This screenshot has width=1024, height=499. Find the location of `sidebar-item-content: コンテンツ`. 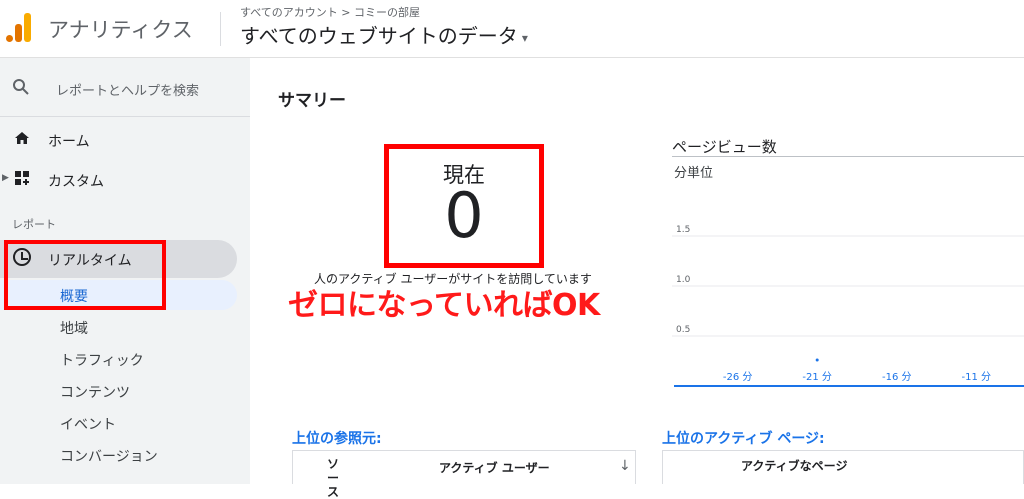

sidebar-item-content: コンテンツ is located at coordinates (118, 391).